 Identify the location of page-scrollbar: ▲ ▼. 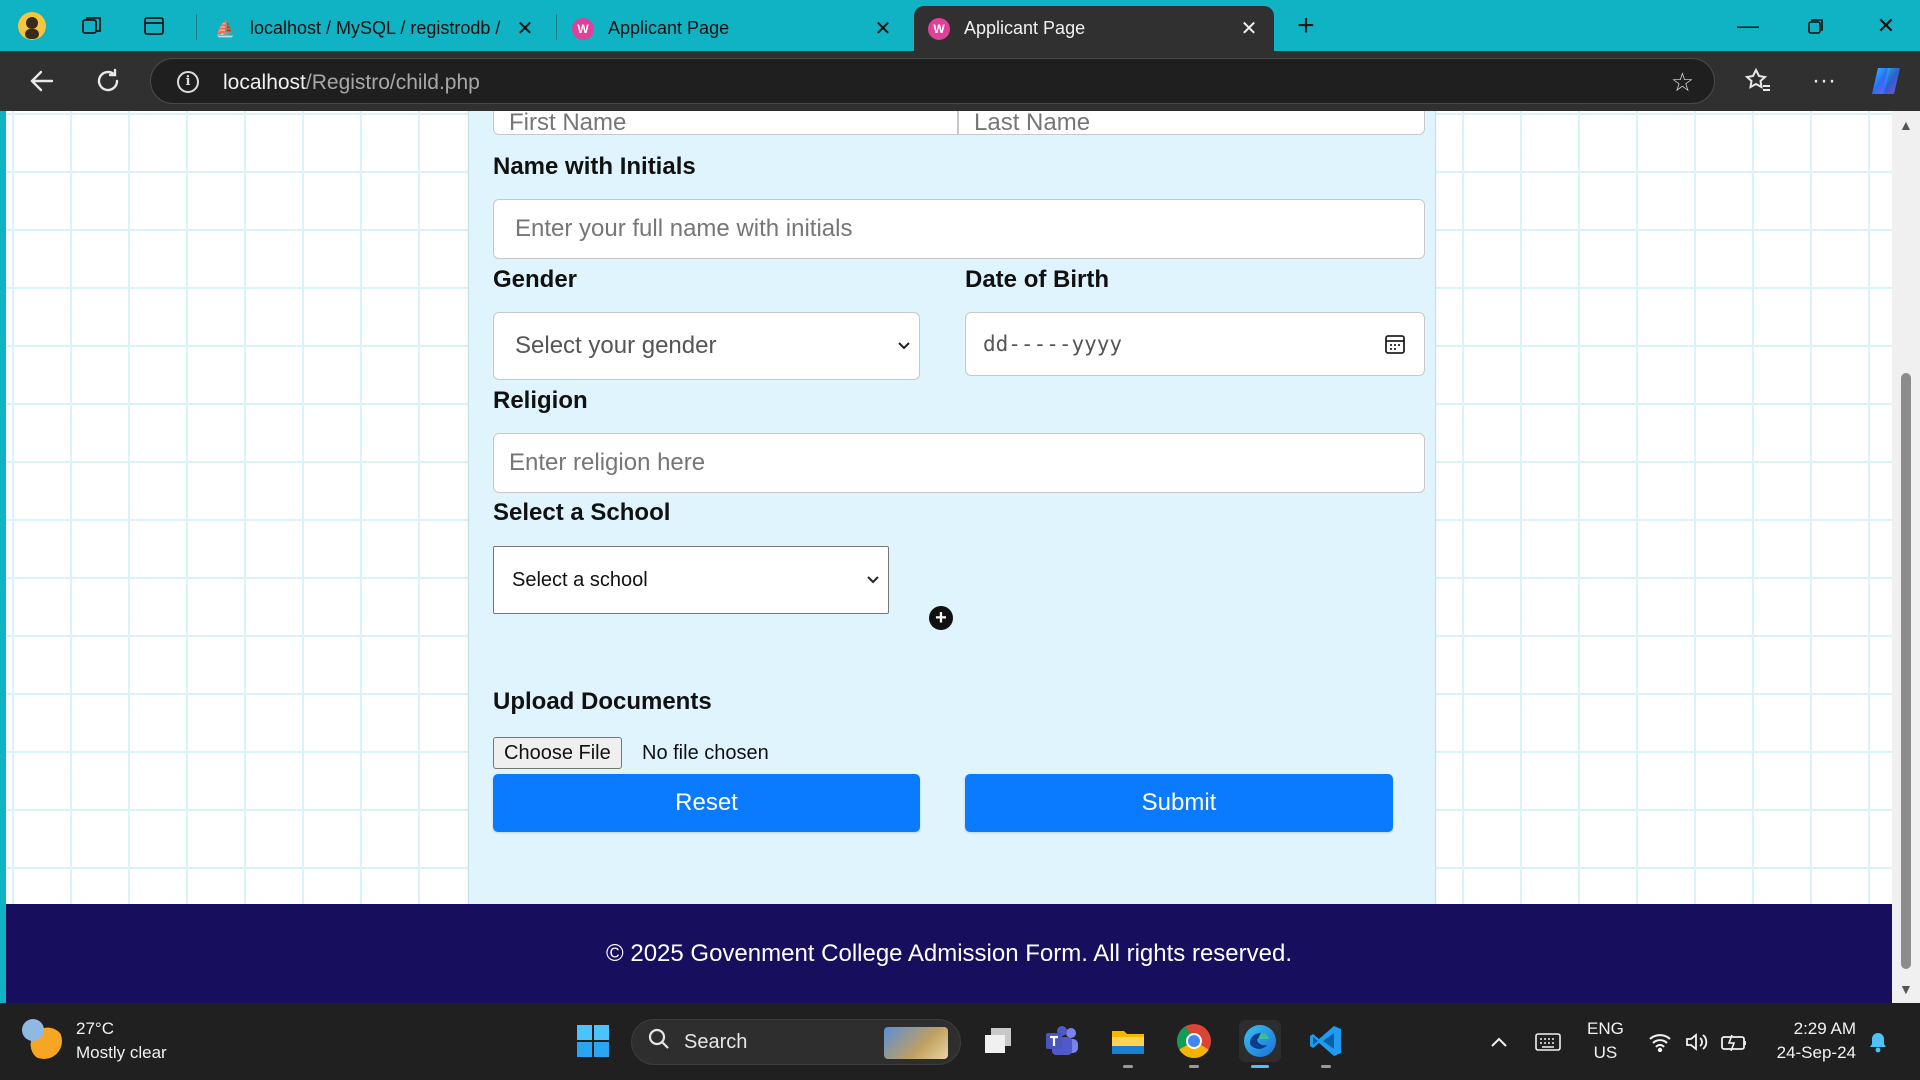
(1906, 557).